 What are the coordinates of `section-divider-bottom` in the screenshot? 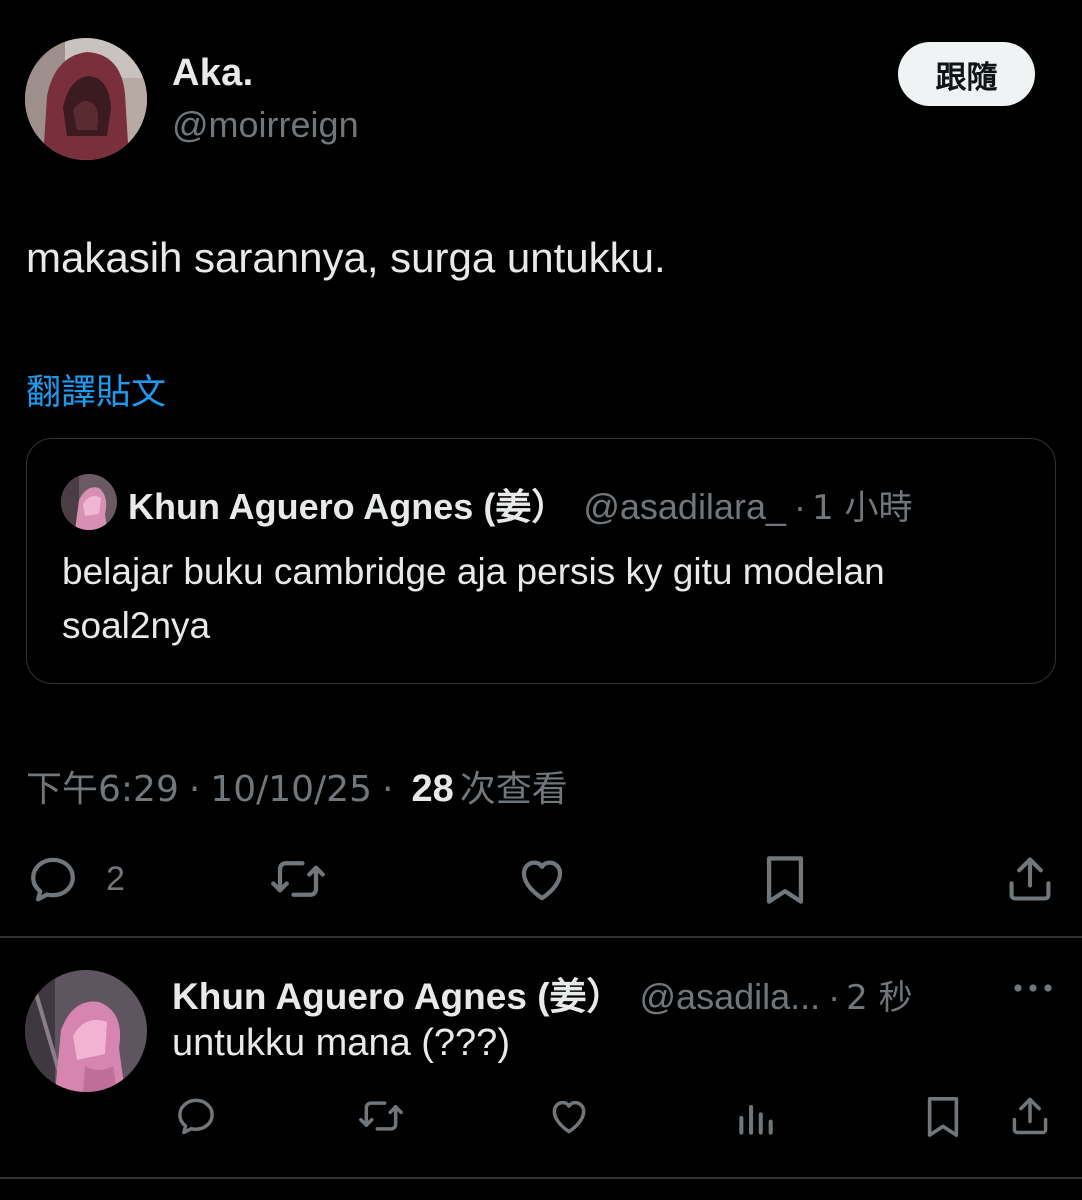 It's located at (541, 1178).